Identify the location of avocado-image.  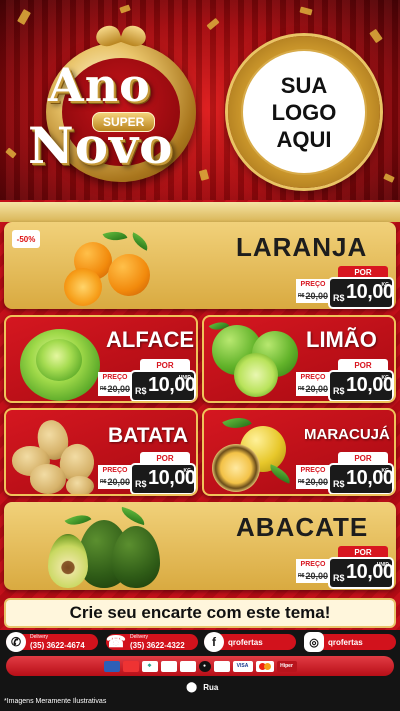
(107, 547).